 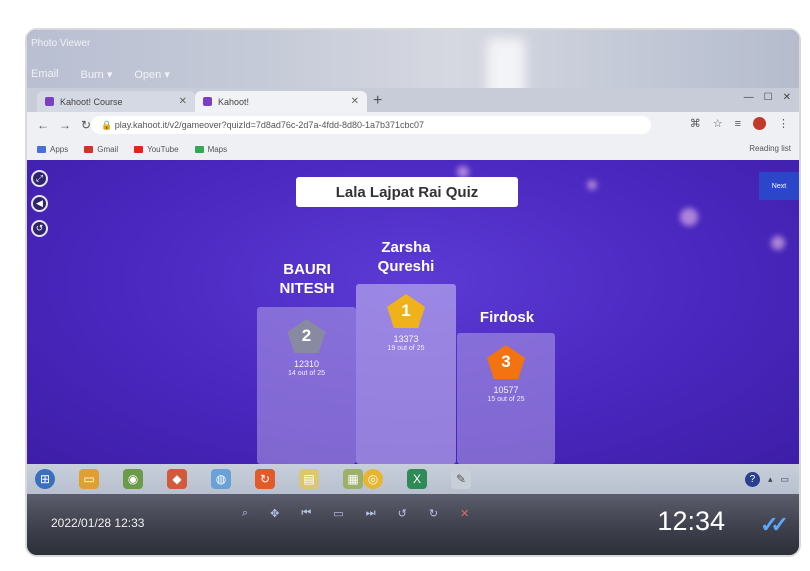 What do you see at coordinates (221, 479) in the screenshot?
I see `network-icon: ◍` at bounding box center [221, 479].